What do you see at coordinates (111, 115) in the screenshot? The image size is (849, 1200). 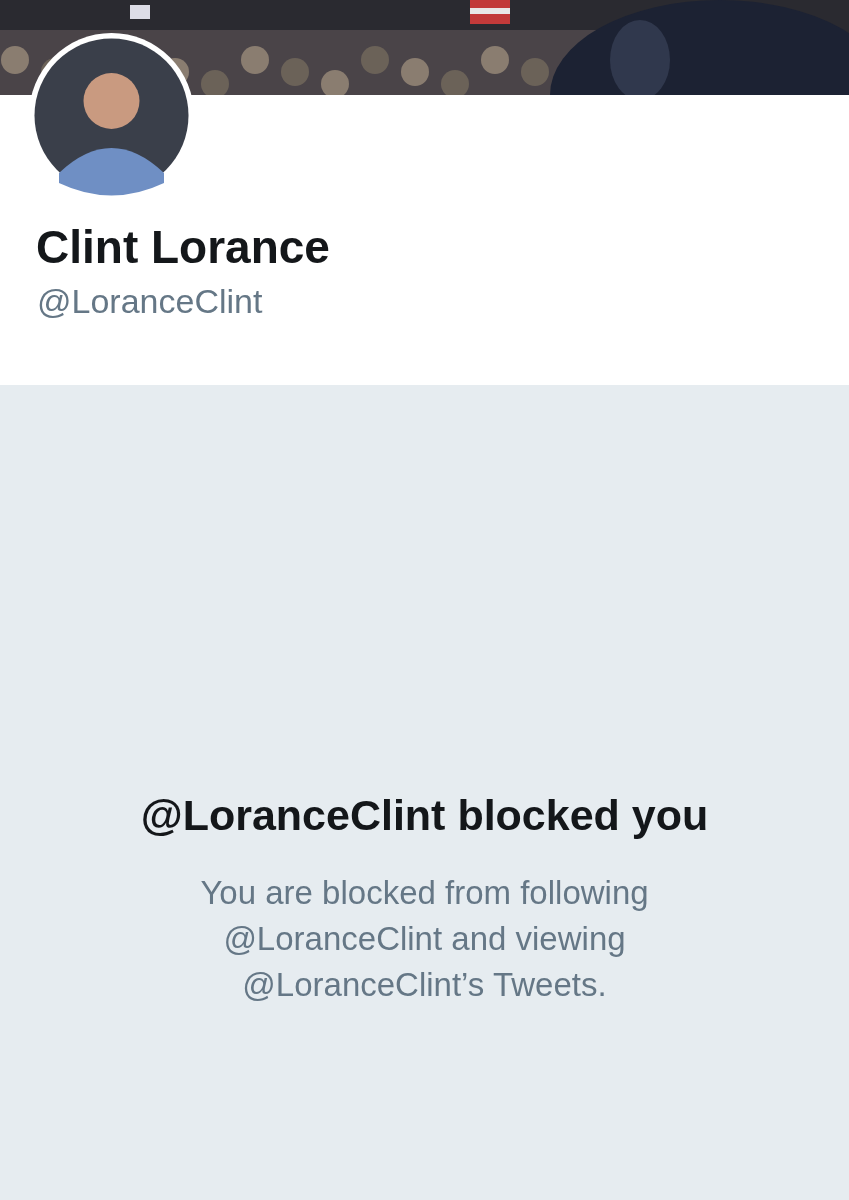 I see `avatar` at bounding box center [111, 115].